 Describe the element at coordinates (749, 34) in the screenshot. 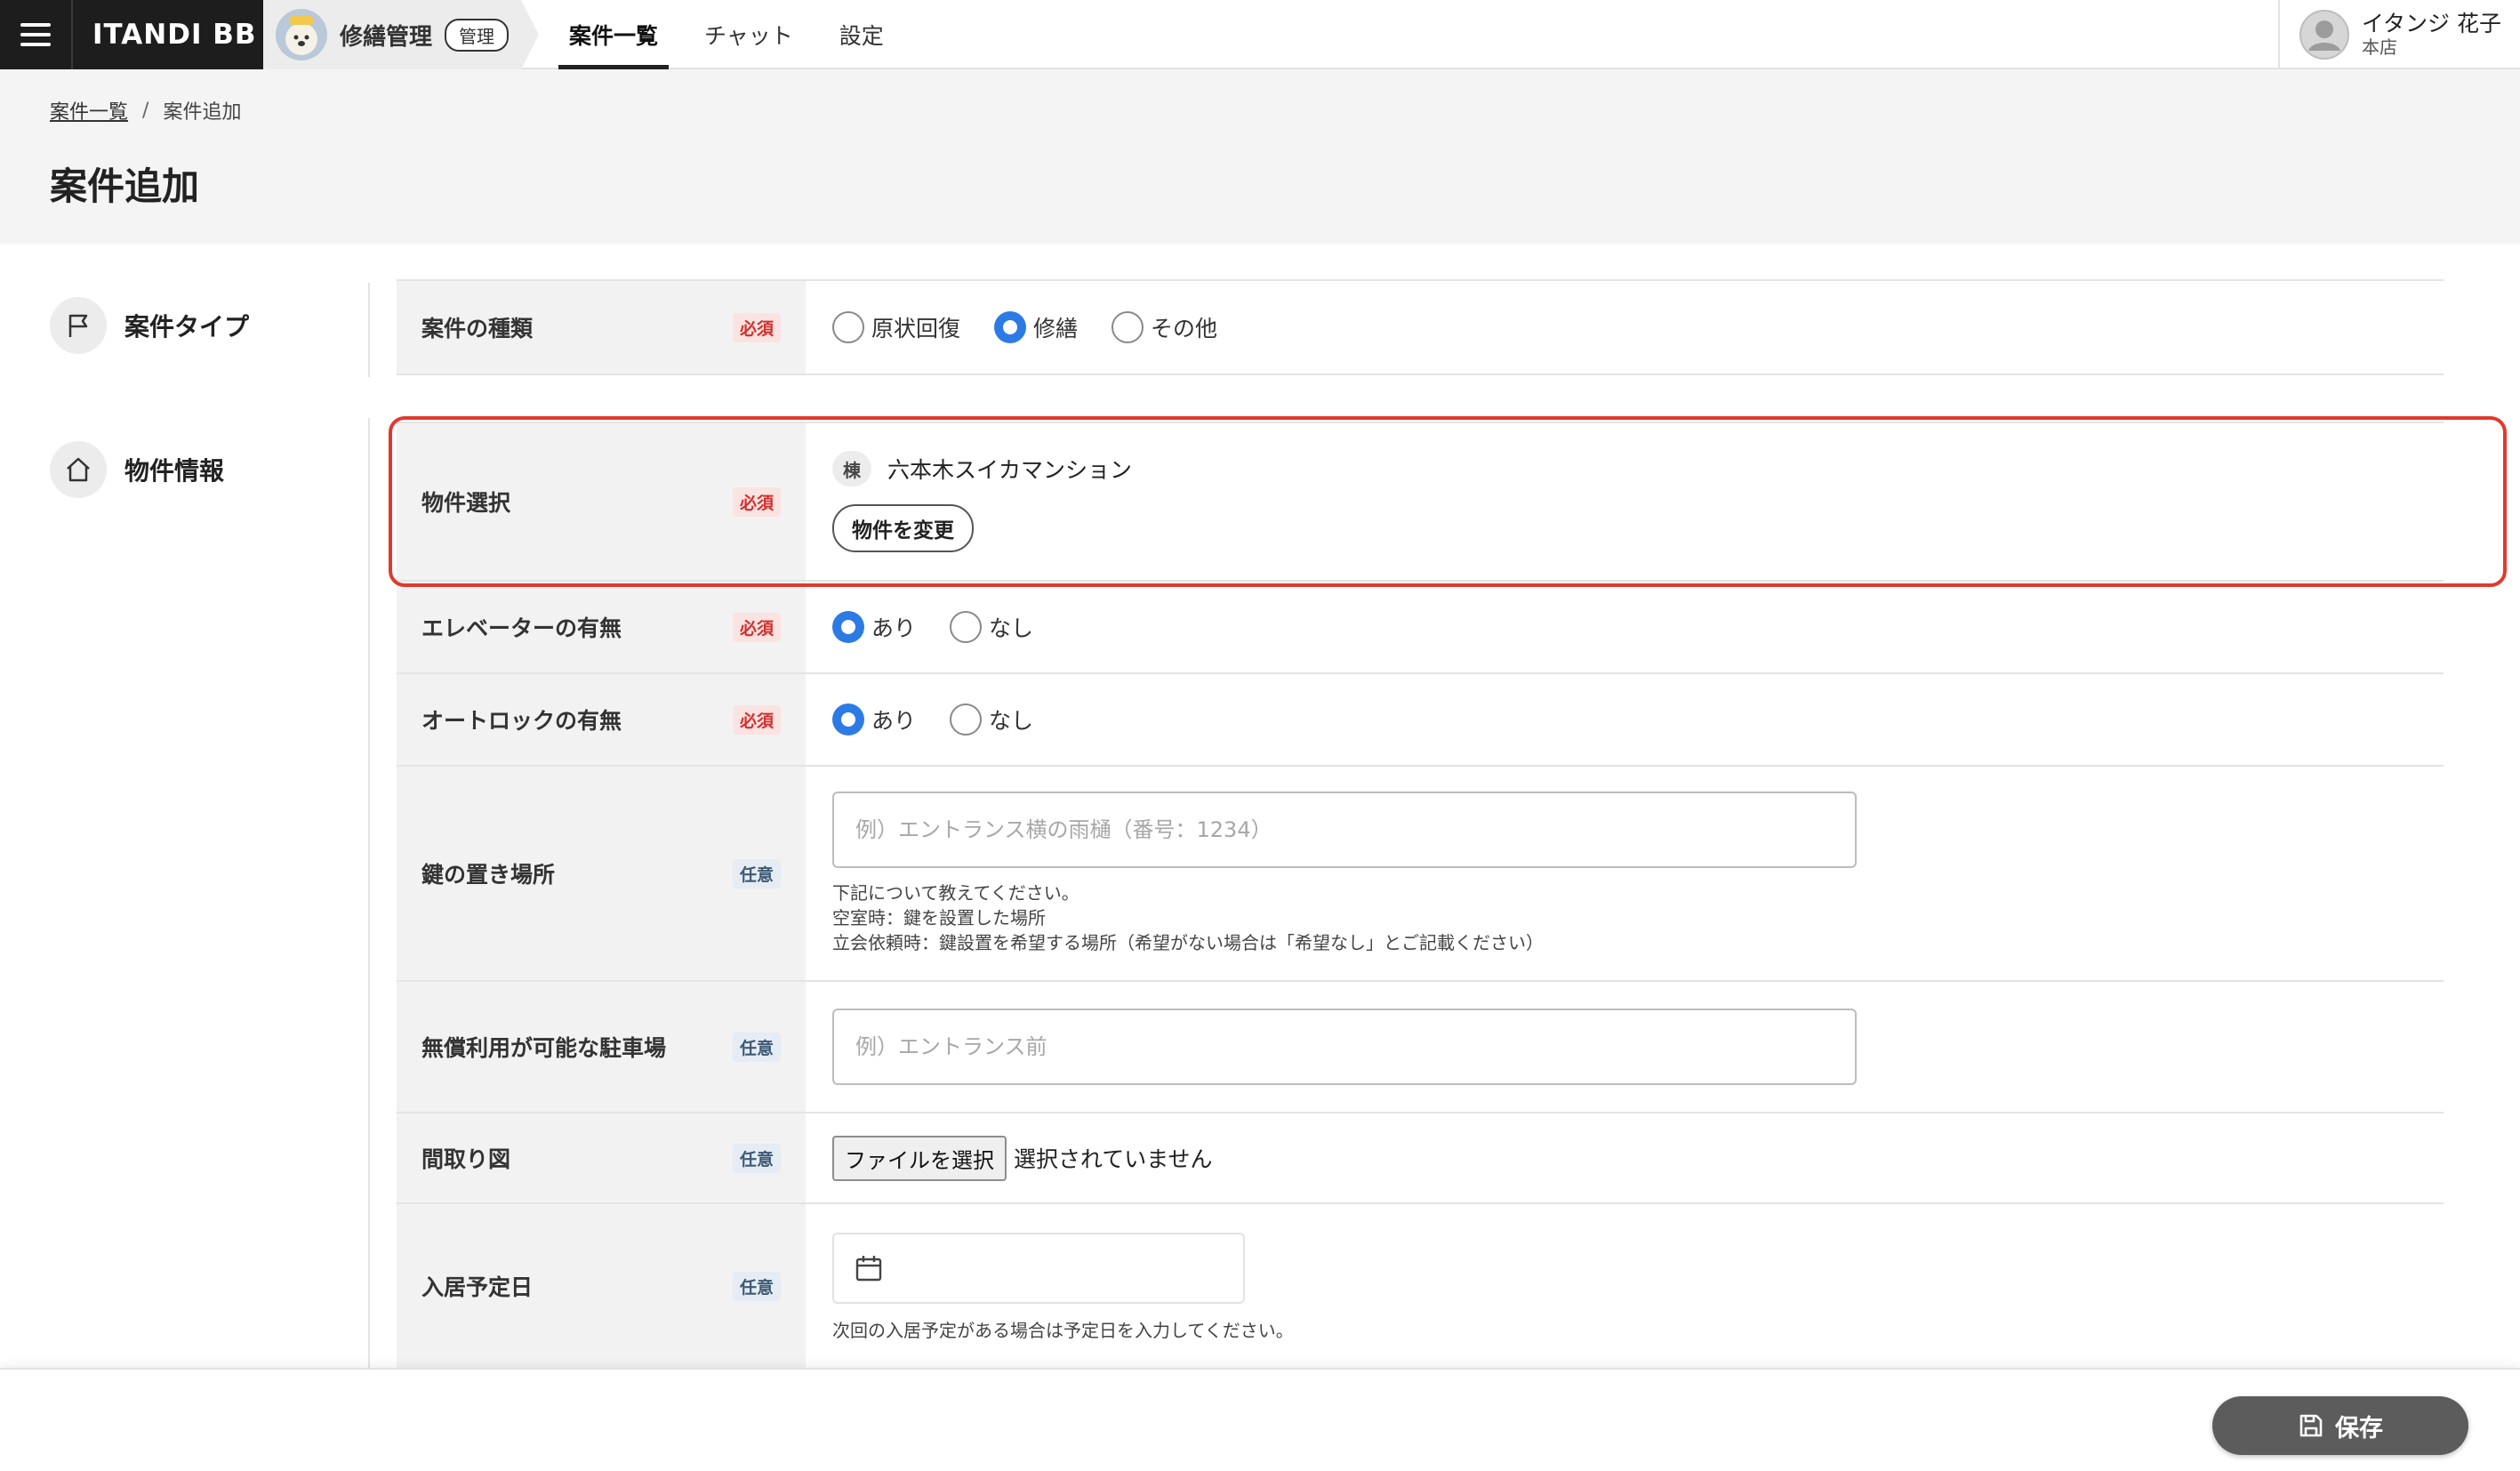

I see `nav-chat: チャット` at that location.